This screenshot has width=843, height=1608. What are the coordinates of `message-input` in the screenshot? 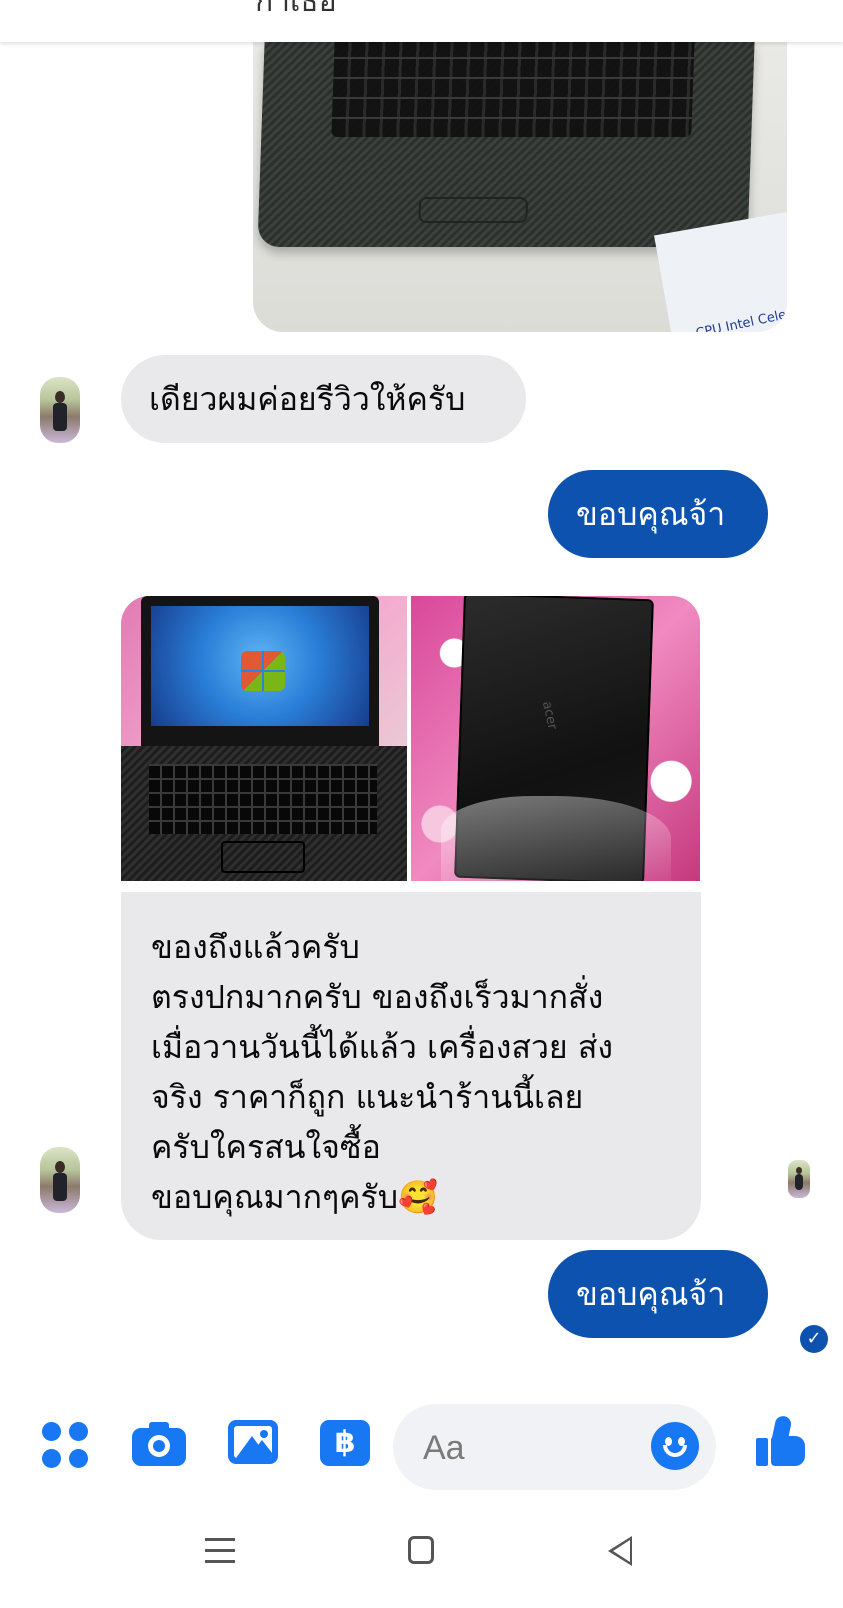 It's located at (528, 1448).